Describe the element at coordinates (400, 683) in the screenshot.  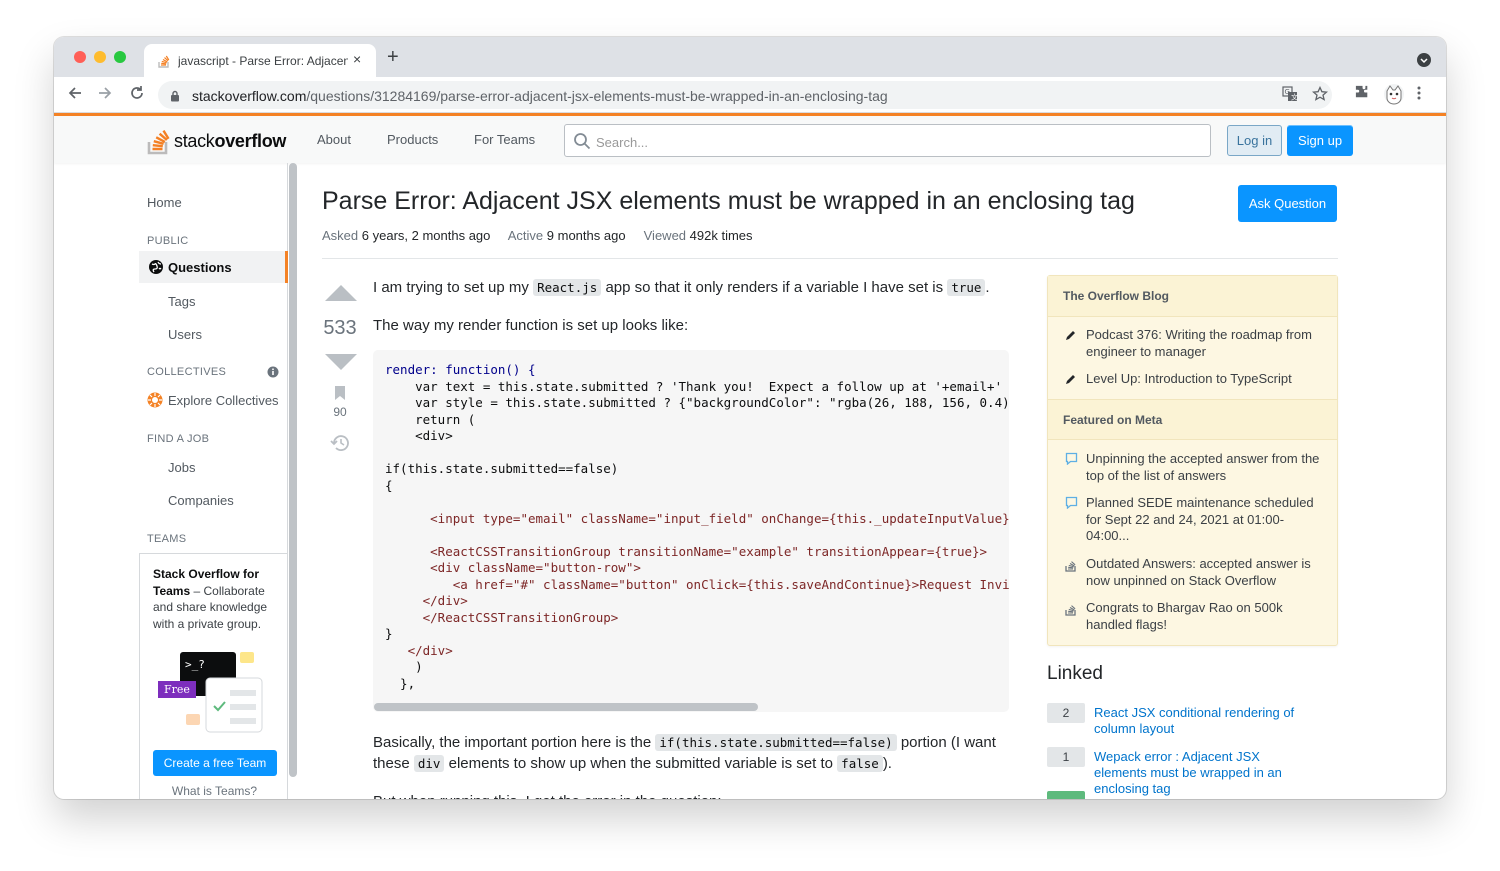
I see `code-line: },` at that location.